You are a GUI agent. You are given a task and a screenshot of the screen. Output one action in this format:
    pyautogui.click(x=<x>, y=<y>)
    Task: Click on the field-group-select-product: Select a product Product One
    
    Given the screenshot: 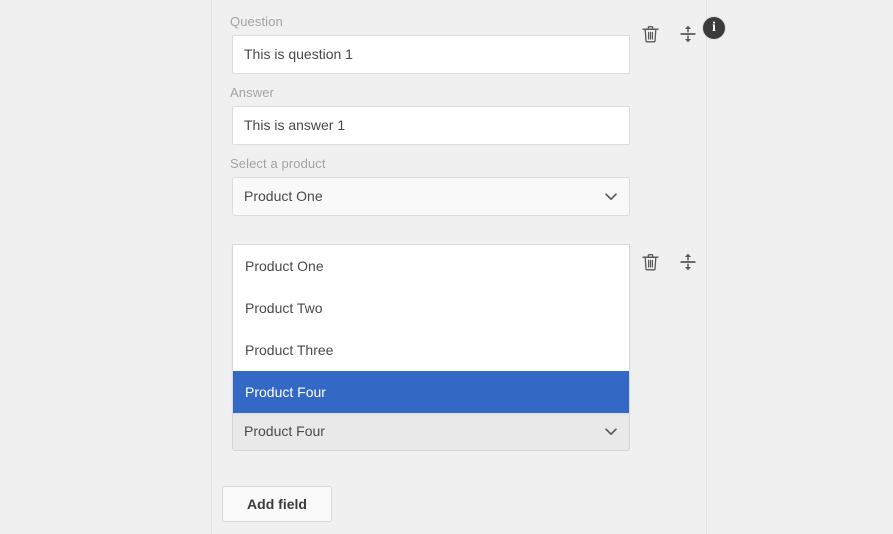 What is the action you would take?
    pyautogui.click(x=459, y=186)
    